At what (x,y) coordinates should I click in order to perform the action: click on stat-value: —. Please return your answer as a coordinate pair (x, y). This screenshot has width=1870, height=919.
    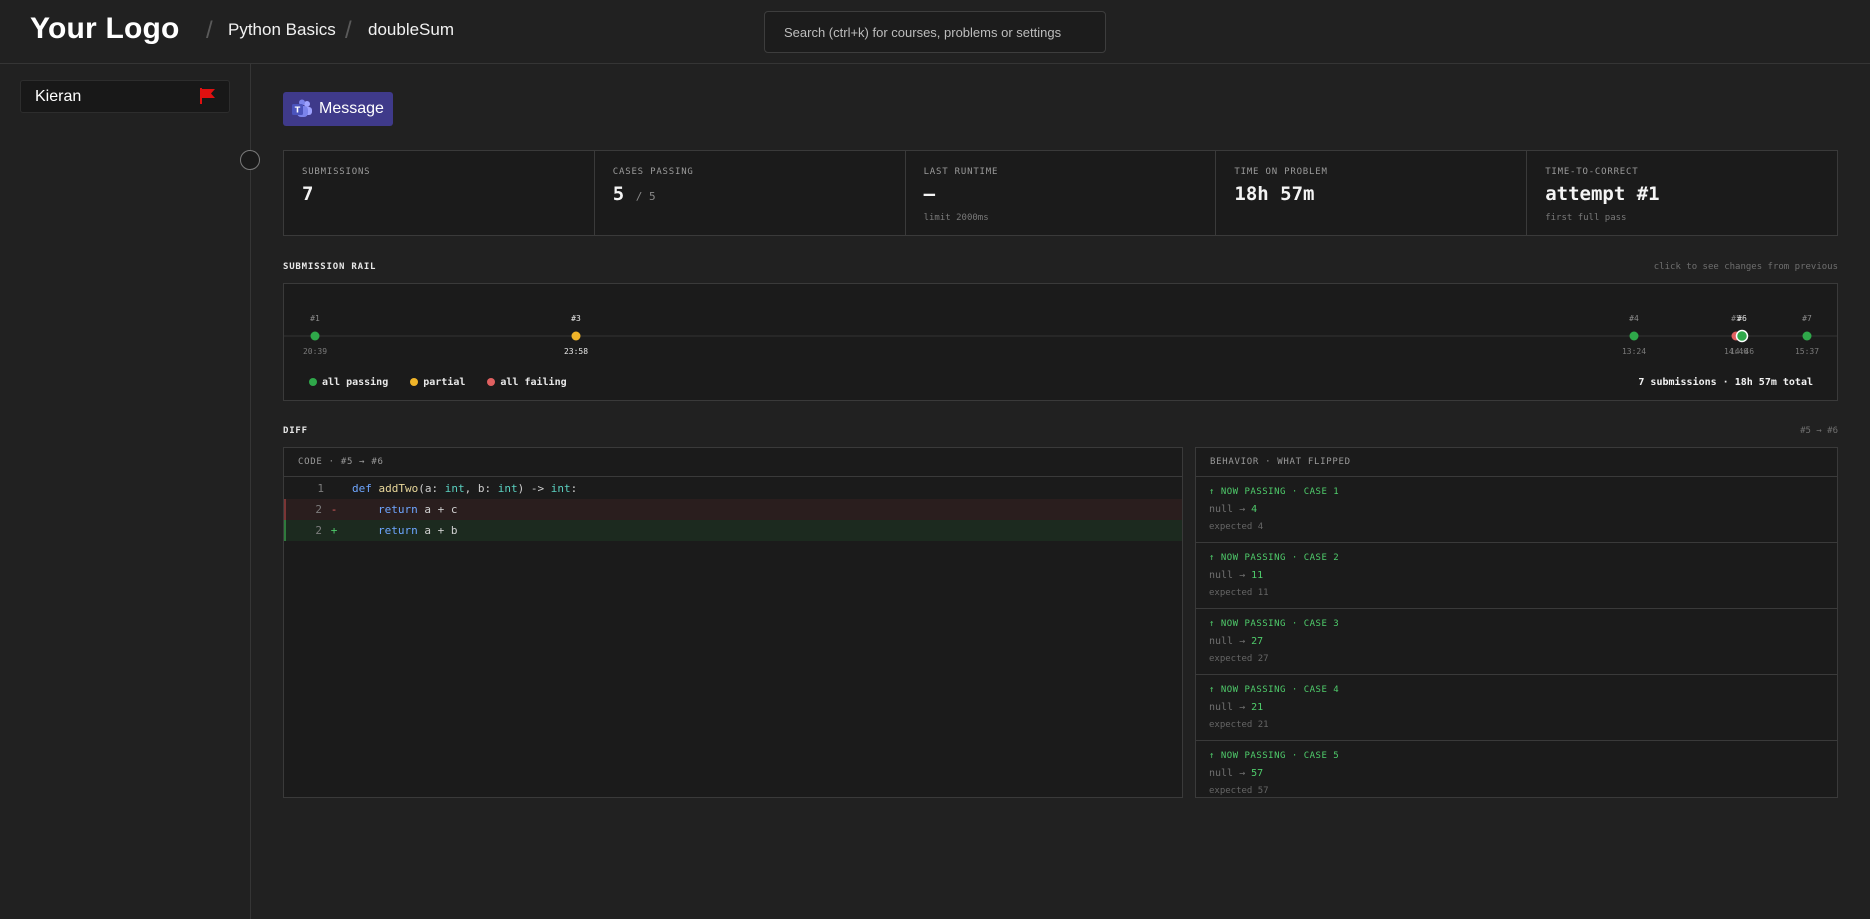
    Looking at the image, I should click on (929, 194).